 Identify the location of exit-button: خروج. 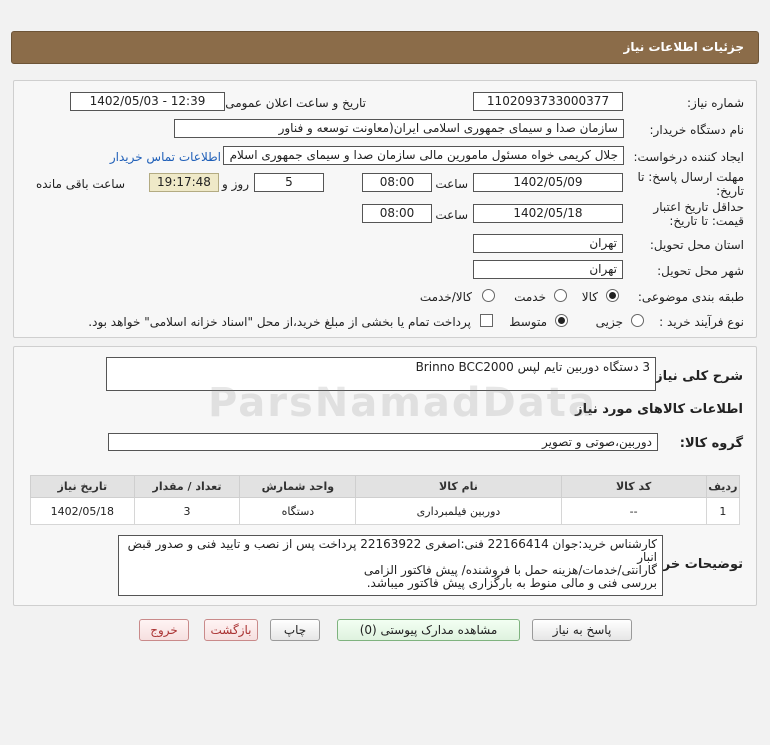
(164, 630).